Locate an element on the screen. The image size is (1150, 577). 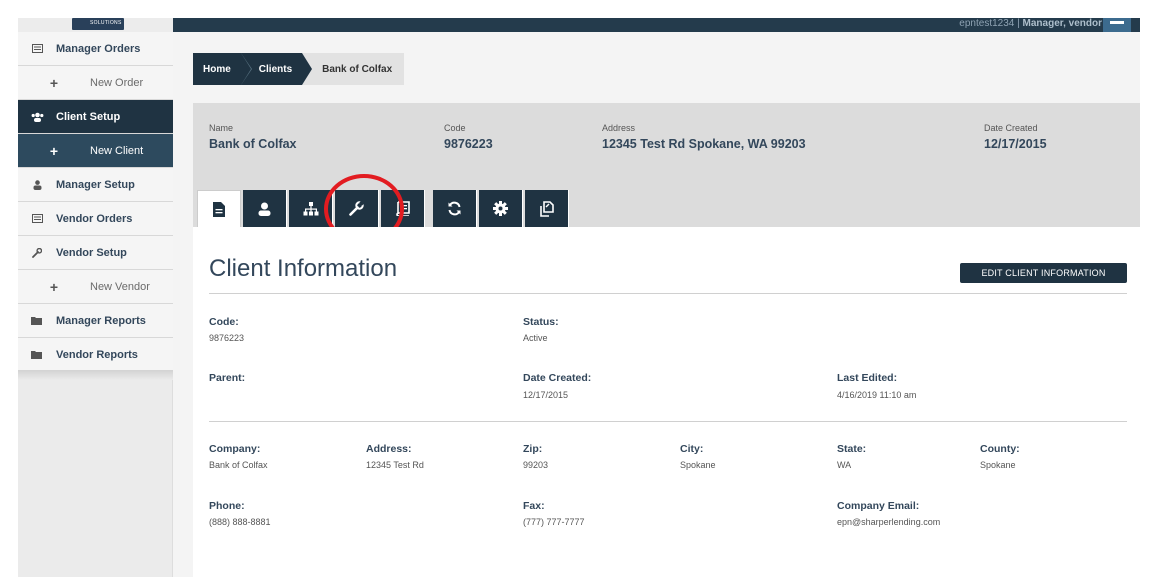
sidebar-item-new-vendor: + New Vendor is located at coordinates (95, 287).